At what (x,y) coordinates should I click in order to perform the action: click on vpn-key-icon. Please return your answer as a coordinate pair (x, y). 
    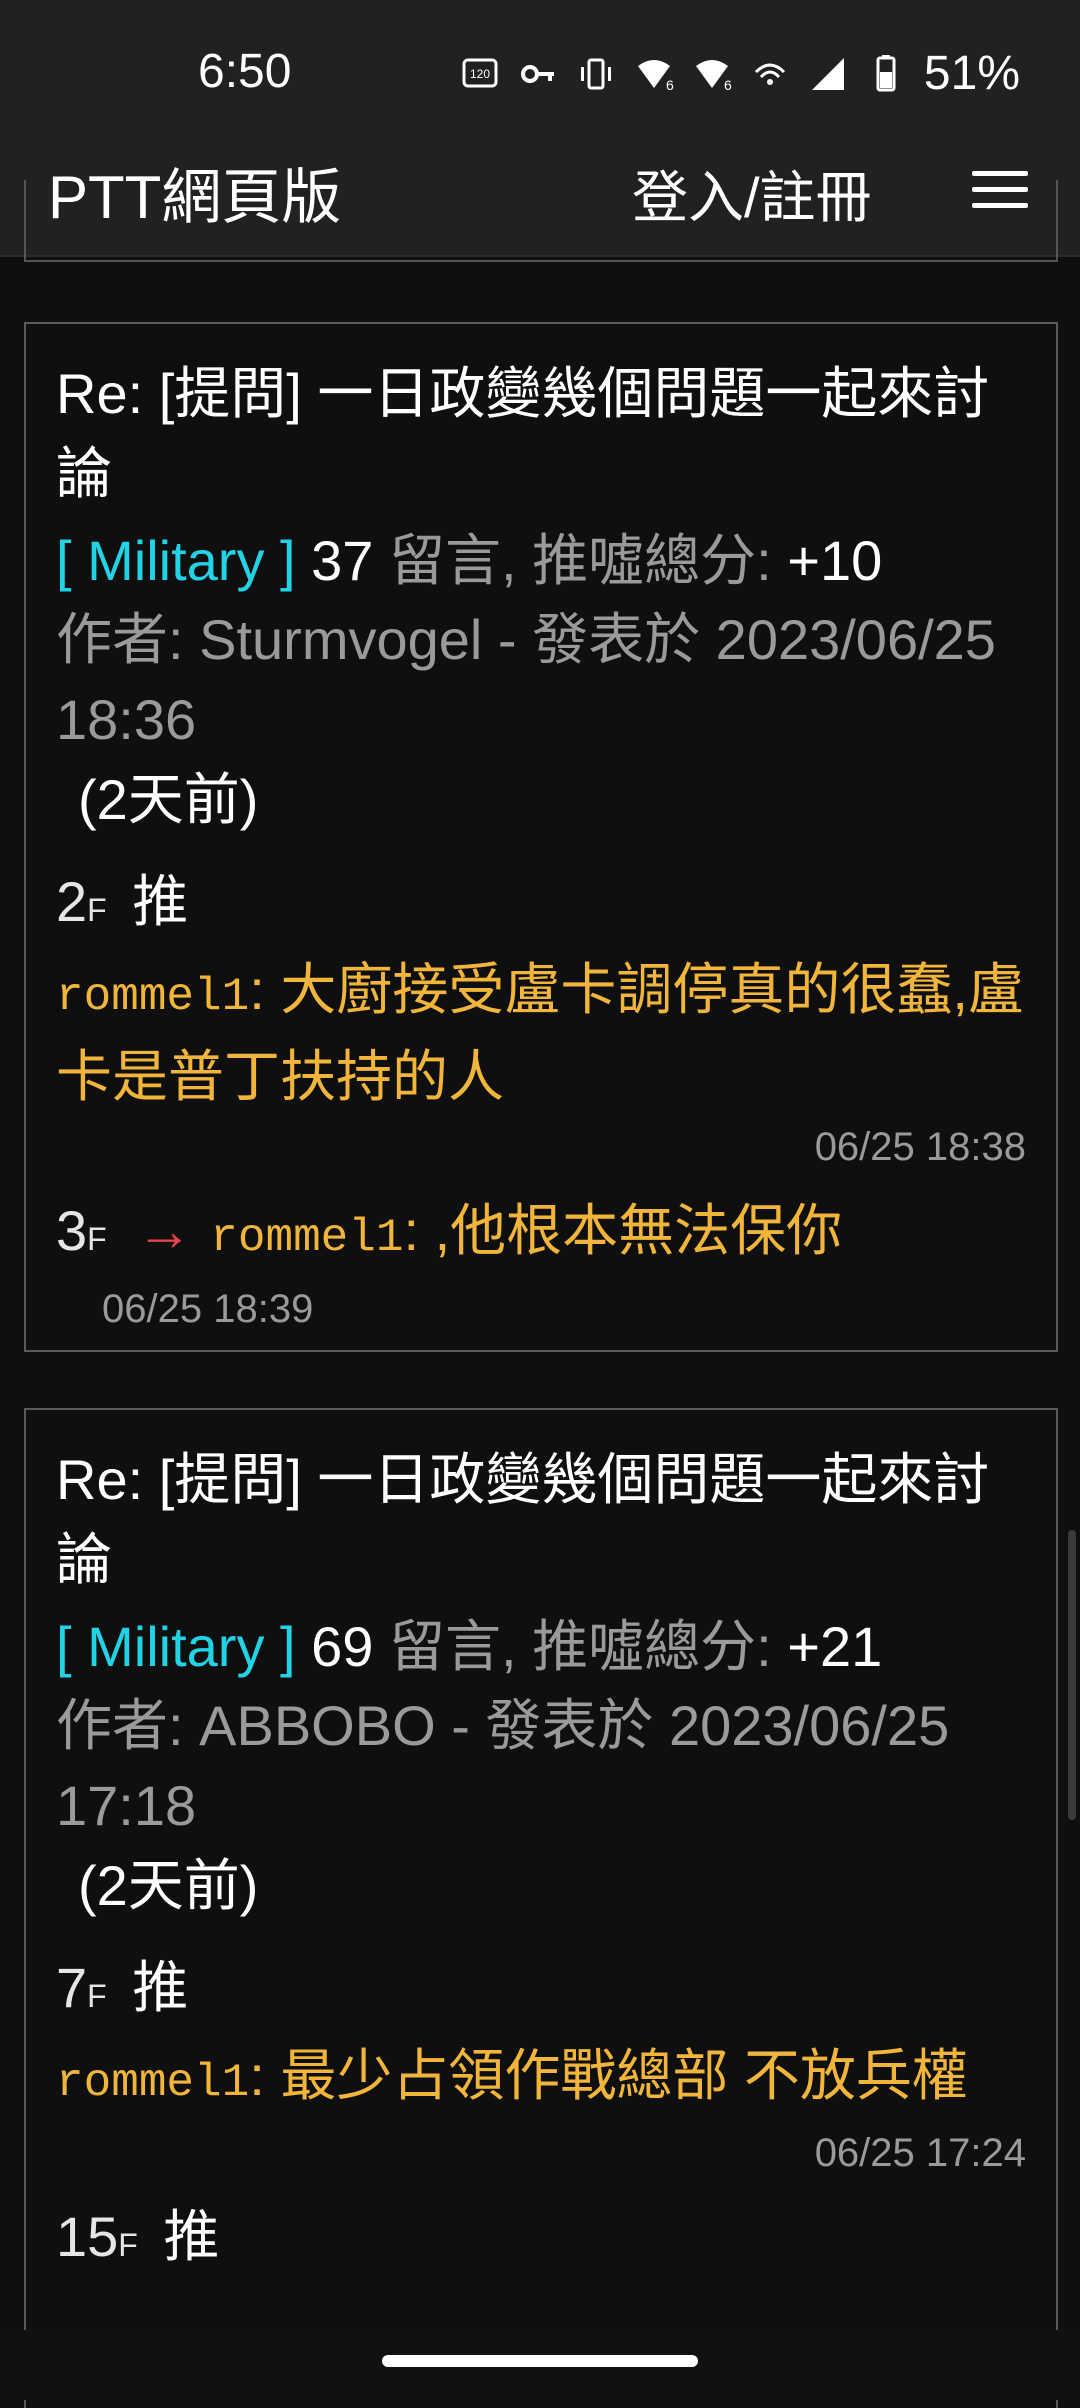
    Looking at the image, I should click on (537, 73).